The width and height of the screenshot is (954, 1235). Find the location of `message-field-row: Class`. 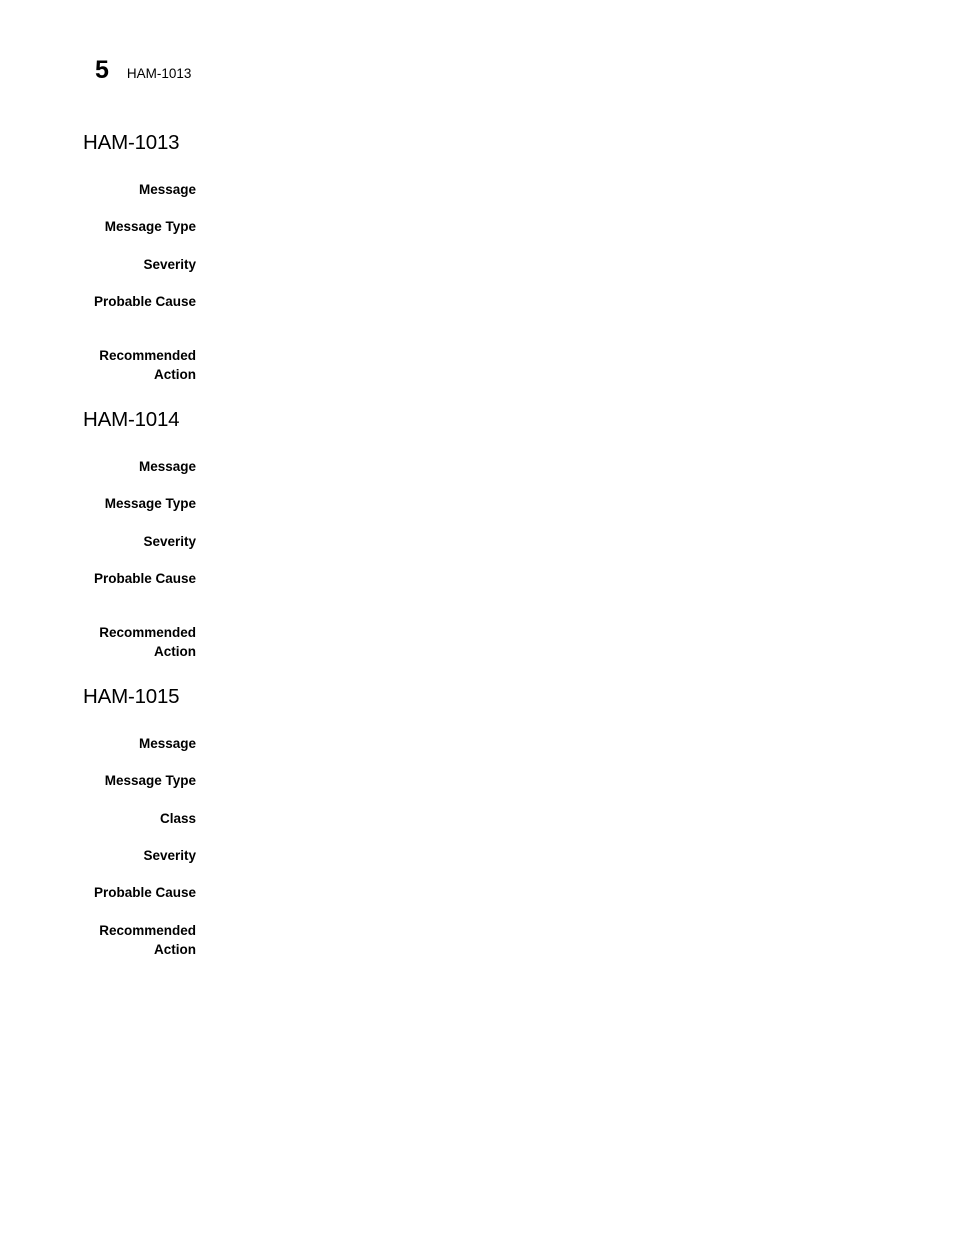

message-field-row: Class is located at coordinates (477, 819).